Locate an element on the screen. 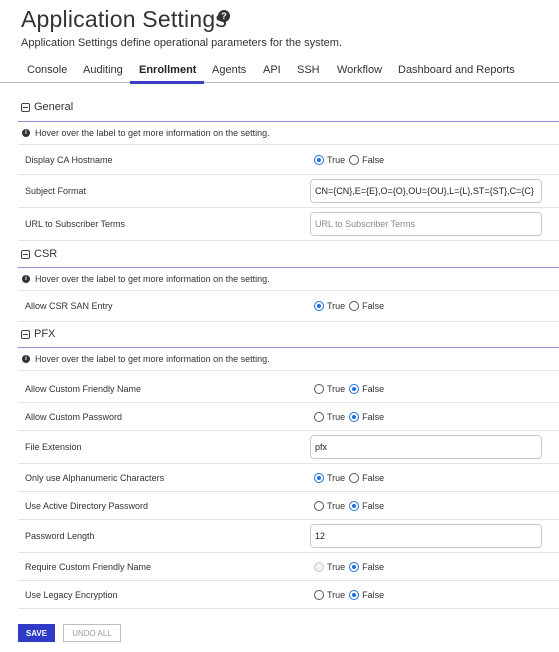 The width and height of the screenshot is (559, 652). tab-dashboard-and-reports: Dashboard and Reports is located at coordinates (456, 70).